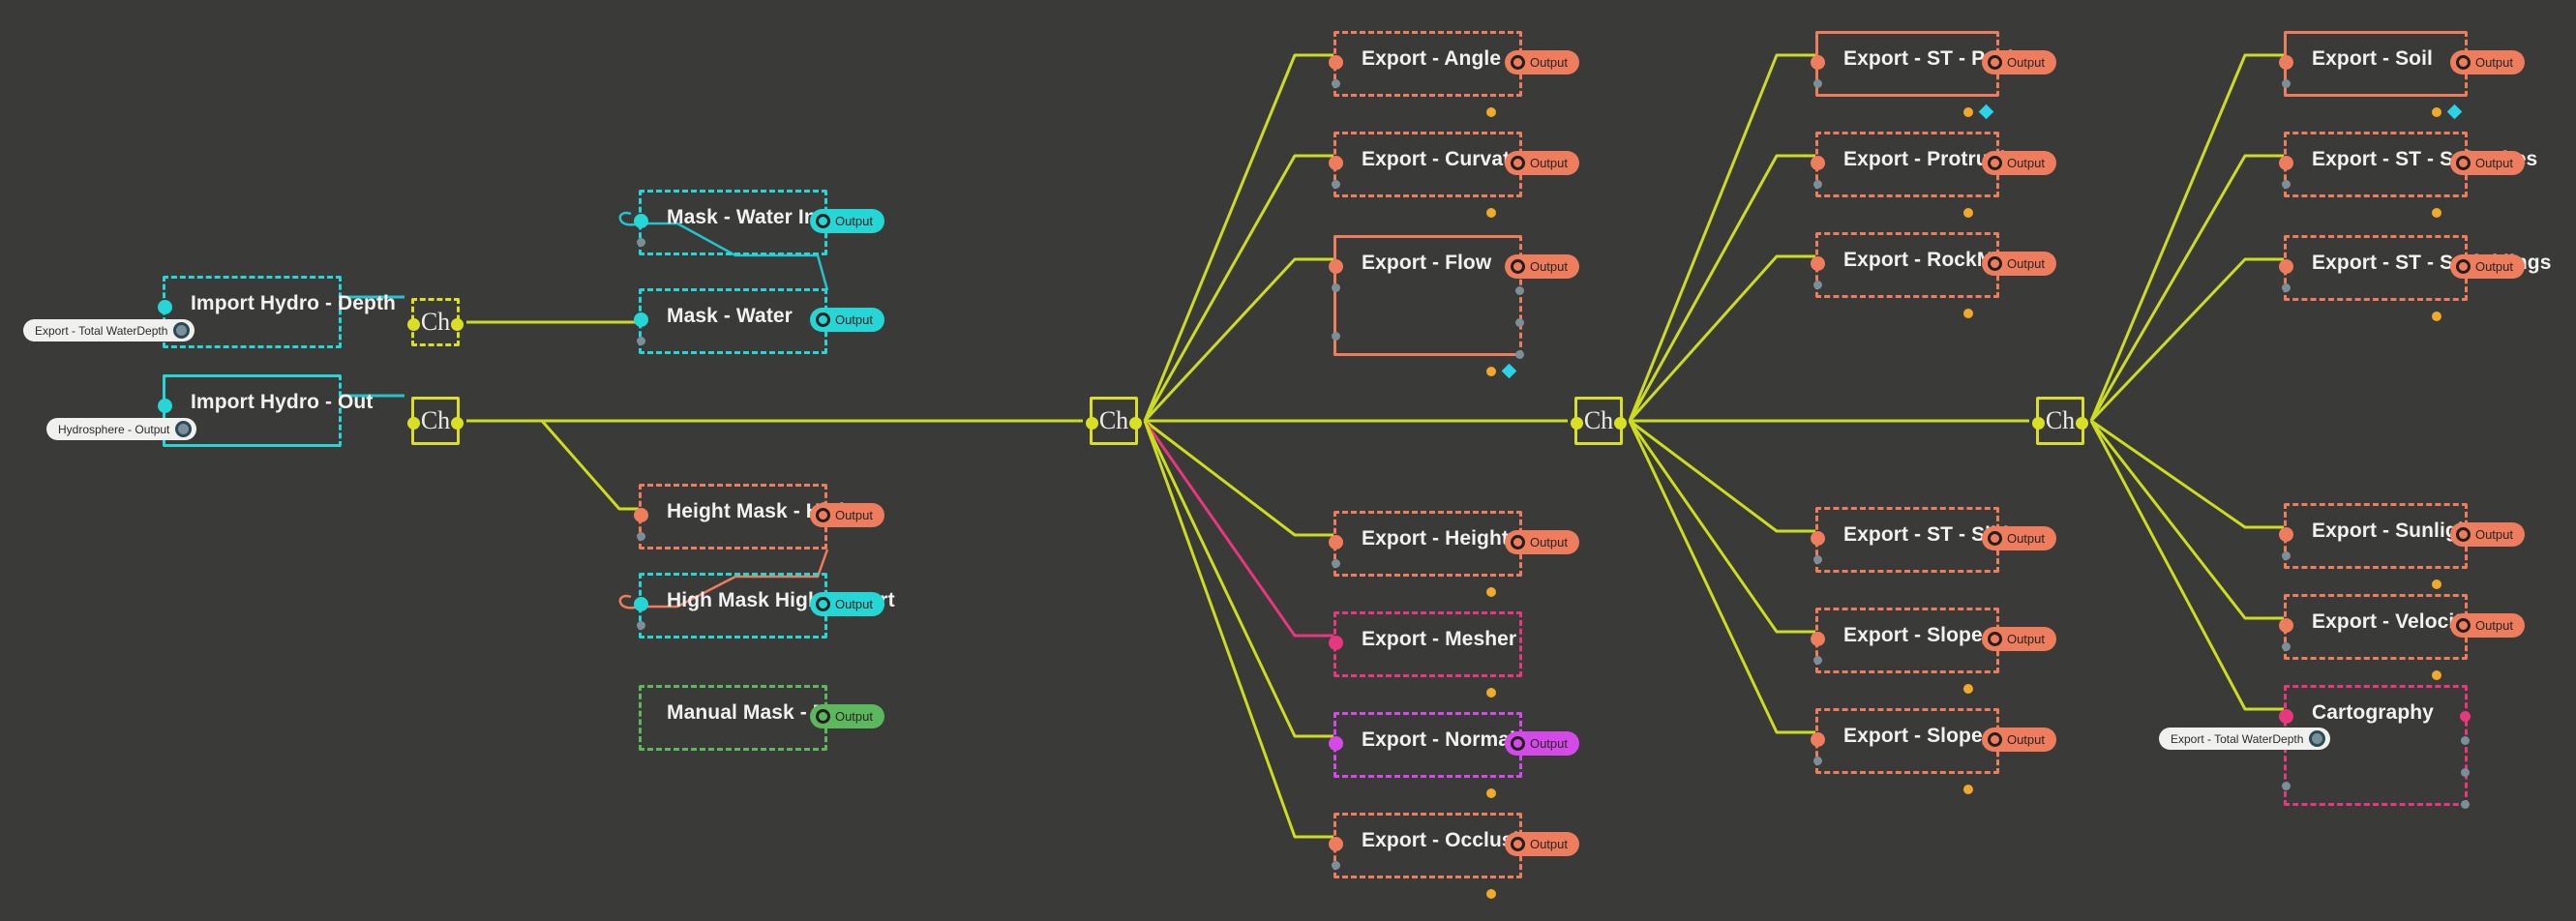 This screenshot has width=2576, height=921. I want to click on chip-hydrosphere-output: Hydrosphere - Output, so click(121, 429).